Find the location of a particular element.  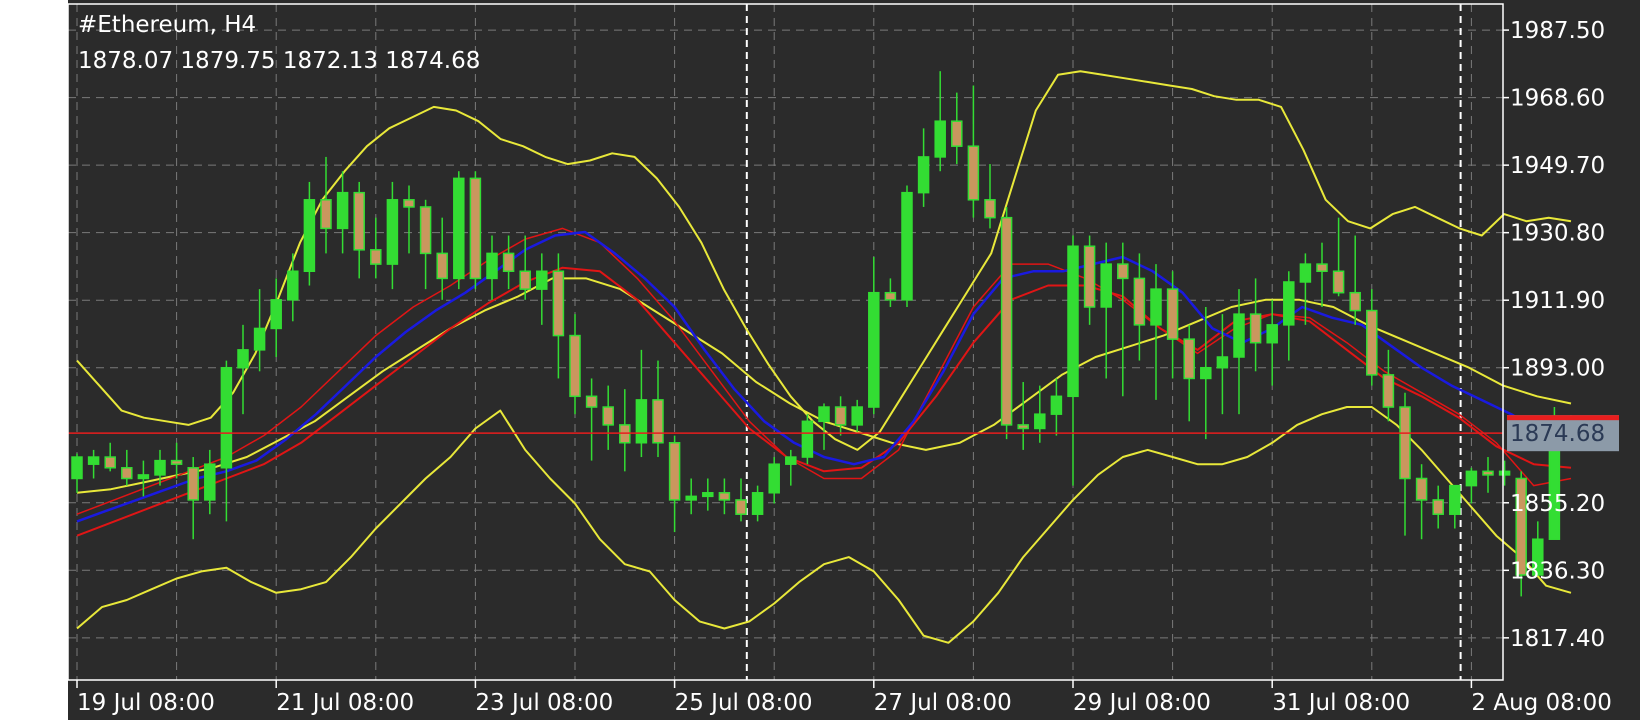

current-price-label-marker is located at coordinates (1563, 418).